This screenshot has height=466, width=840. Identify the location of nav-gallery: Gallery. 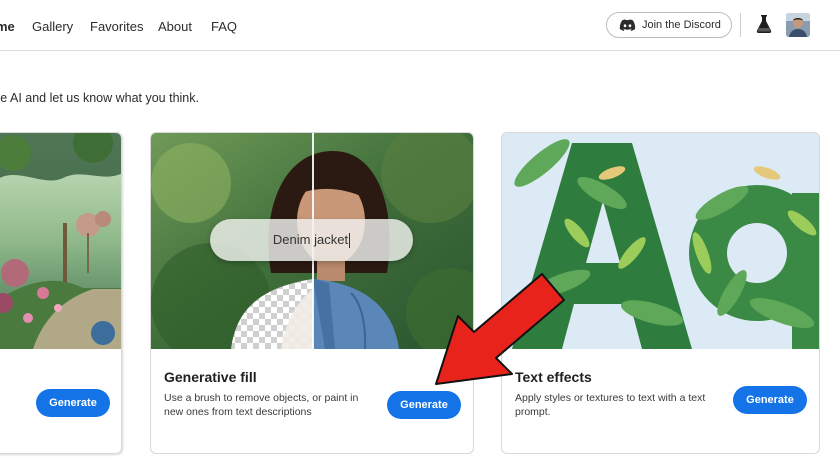
(52, 26).